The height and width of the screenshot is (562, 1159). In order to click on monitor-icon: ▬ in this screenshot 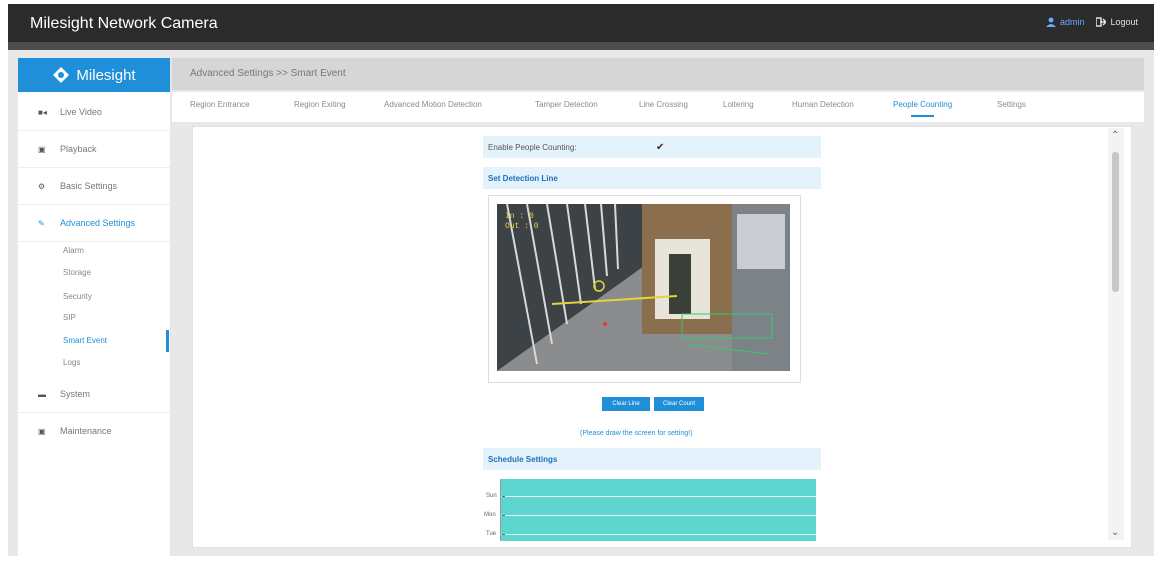, I will do `click(42, 394)`.